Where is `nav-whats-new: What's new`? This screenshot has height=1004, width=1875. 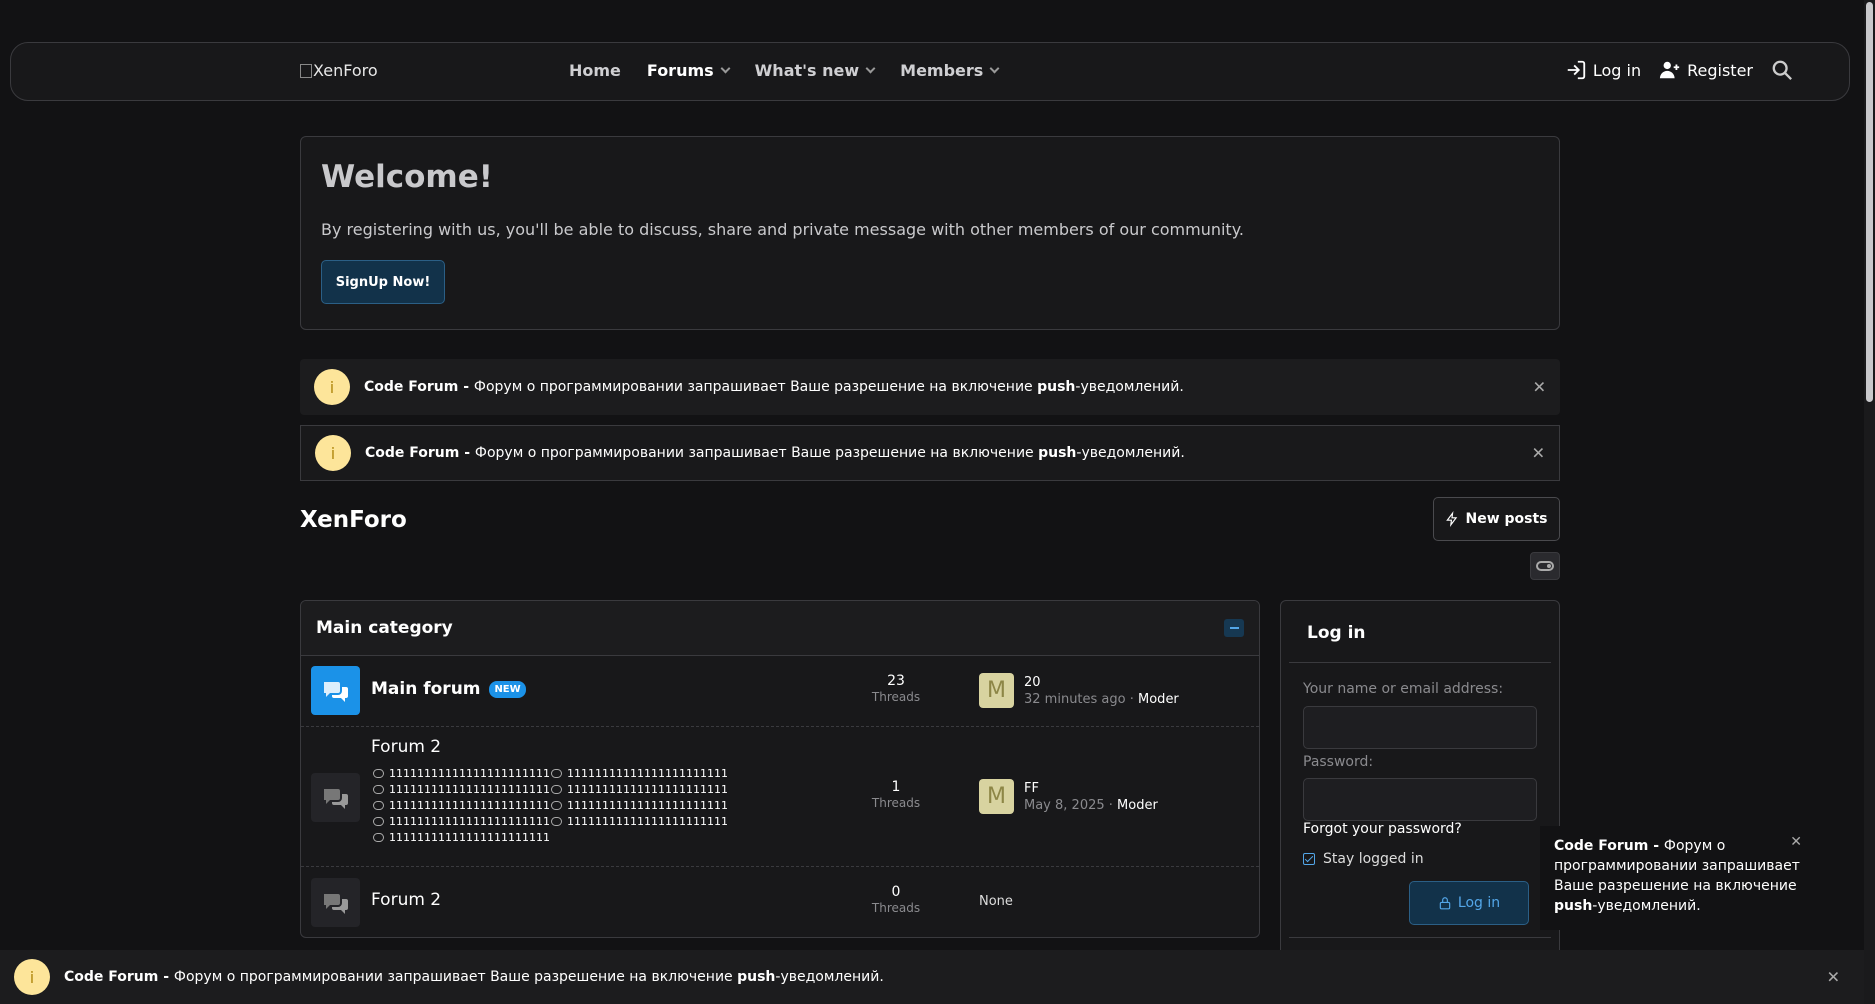
nav-whats-new: What's new is located at coordinates (815, 70).